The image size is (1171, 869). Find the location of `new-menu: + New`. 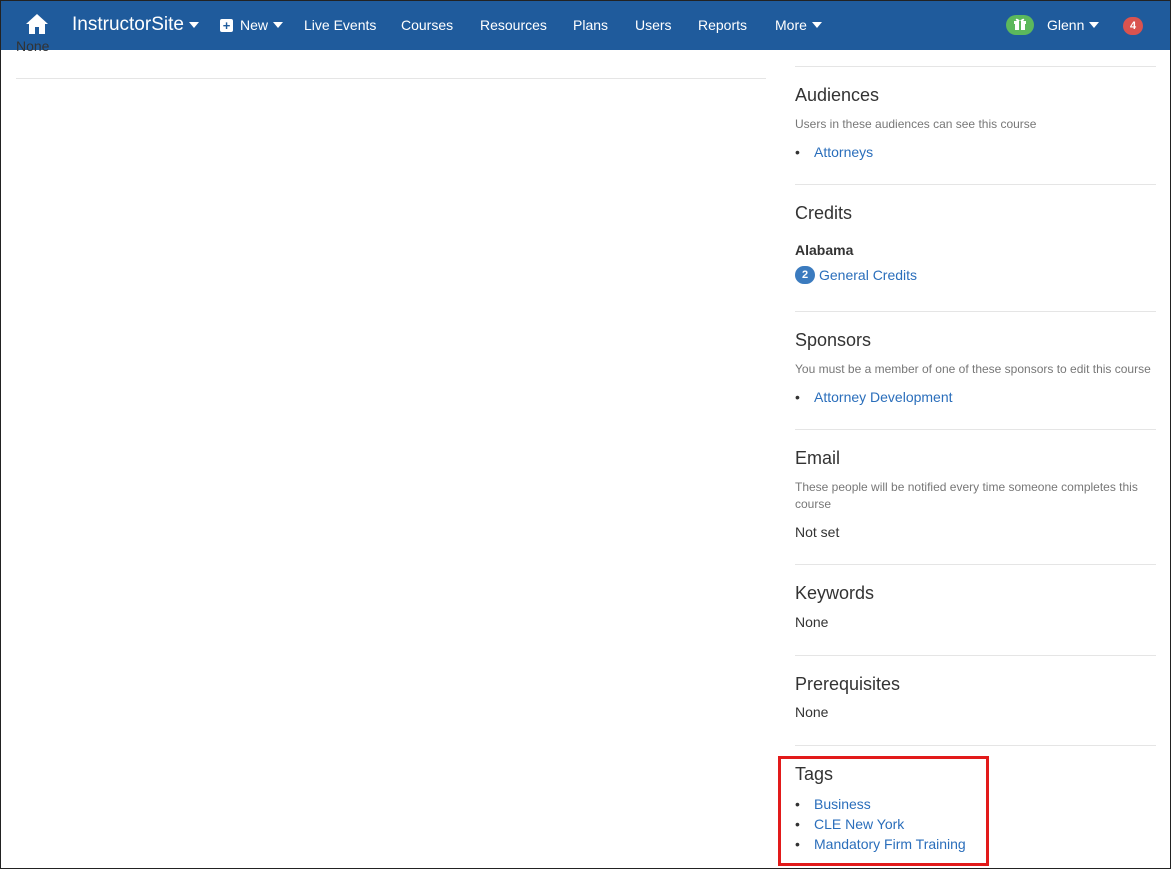

new-menu: + New is located at coordinates (252, 25).